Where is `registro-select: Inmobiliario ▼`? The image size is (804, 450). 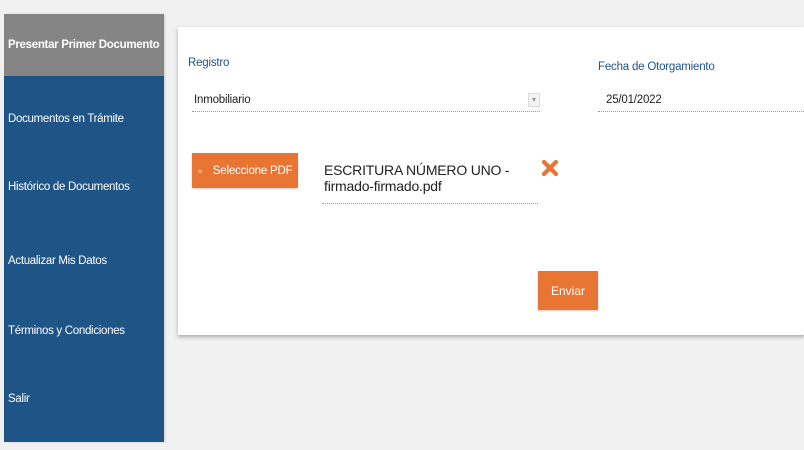
registro-select: Inmobiliario ▼ is located at coordinates (366, 101).